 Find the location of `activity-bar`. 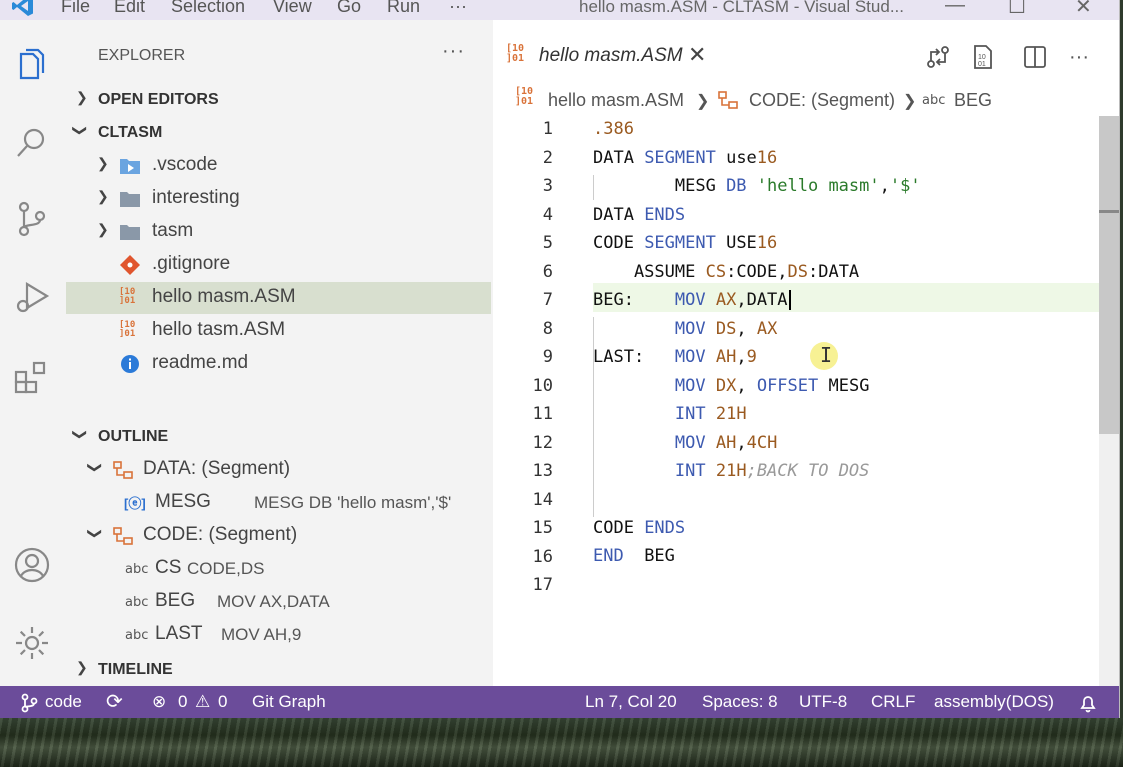

activity-bar is located at coordinates (33, 353).